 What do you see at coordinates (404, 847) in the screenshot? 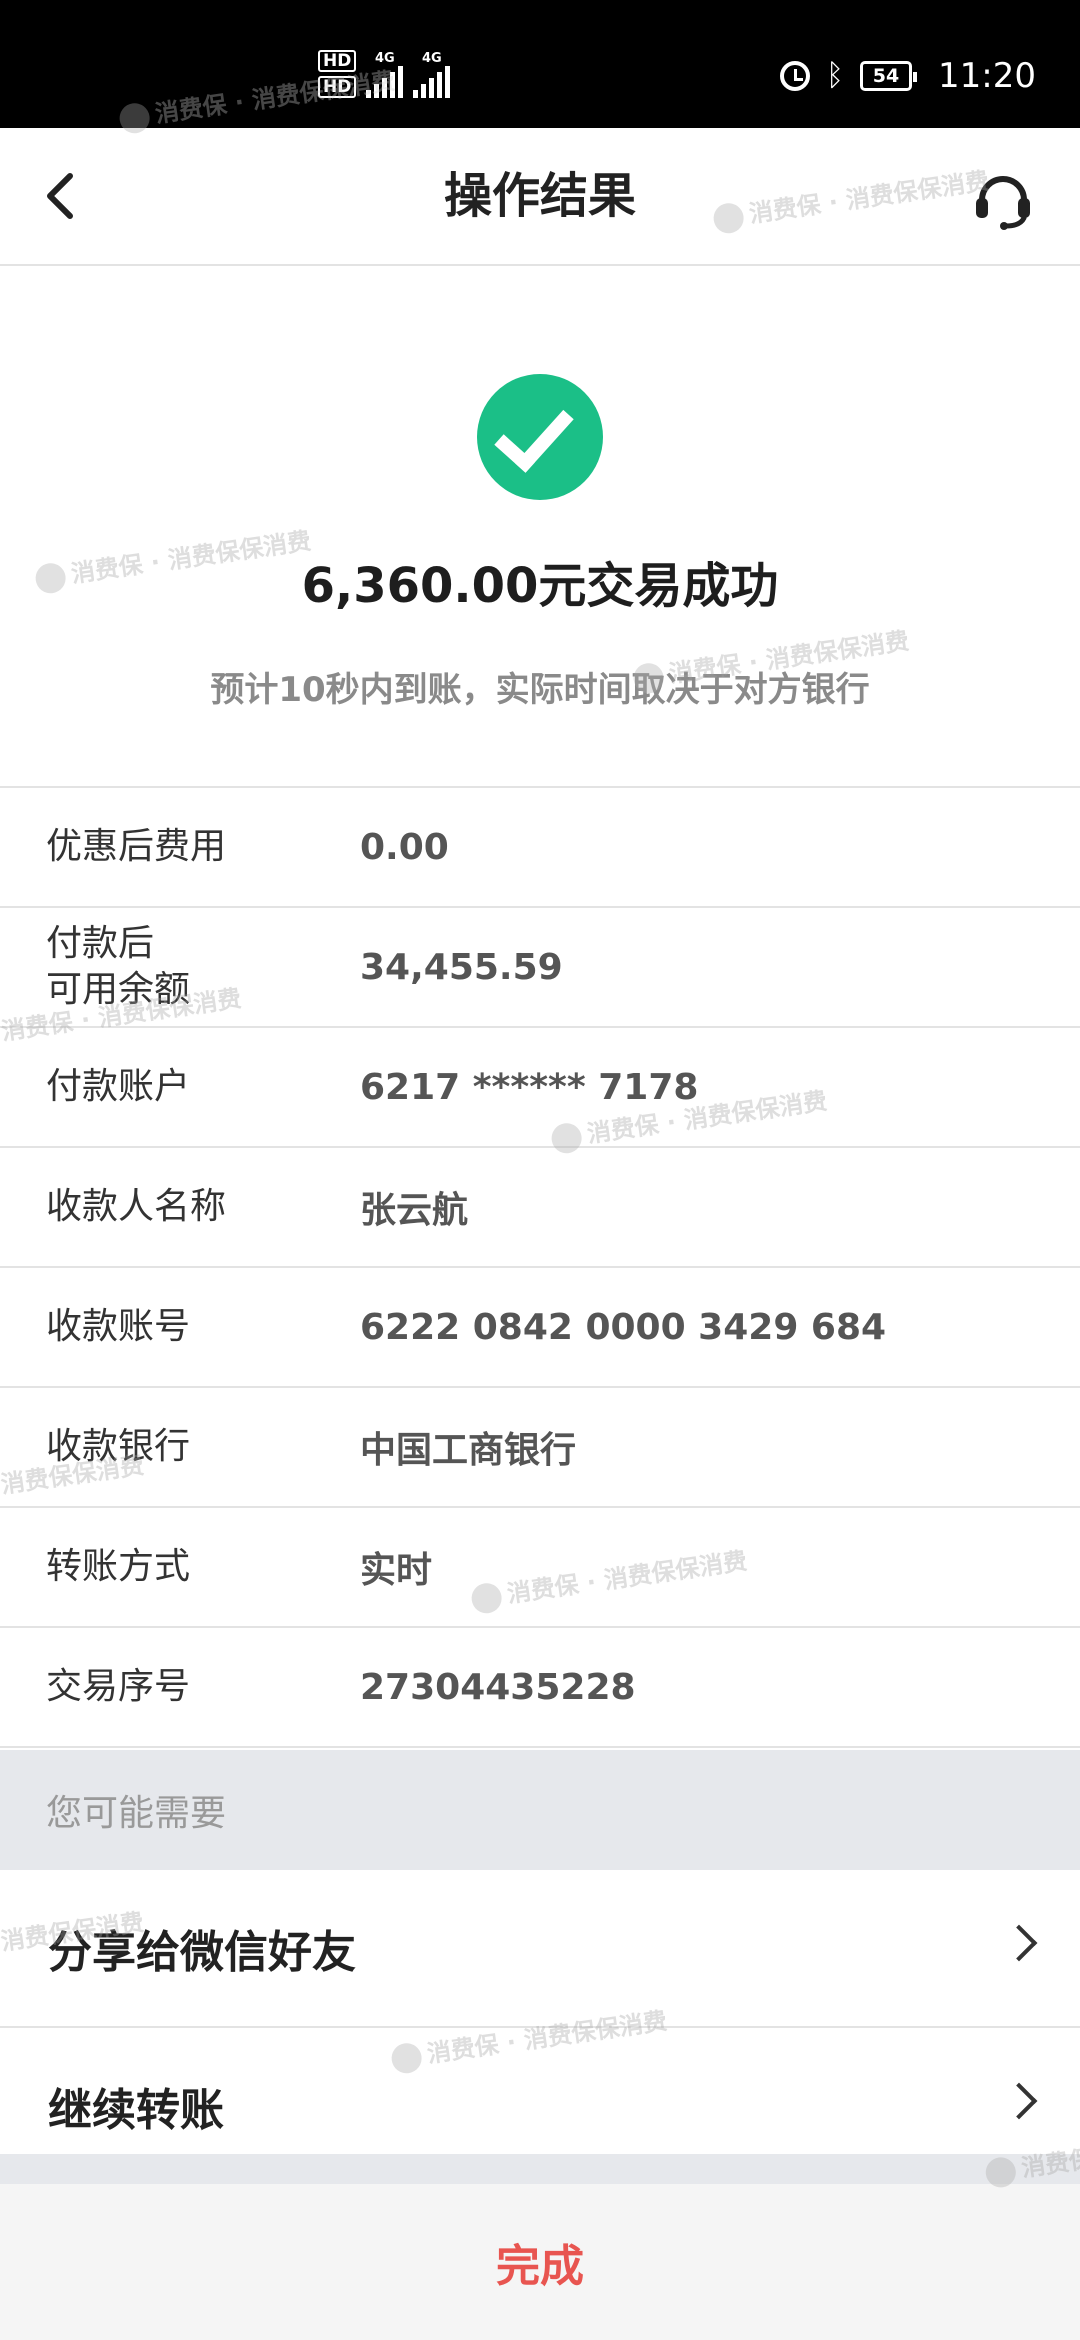
I see `detail-value: 0.00` at bounding box center [404, 847].